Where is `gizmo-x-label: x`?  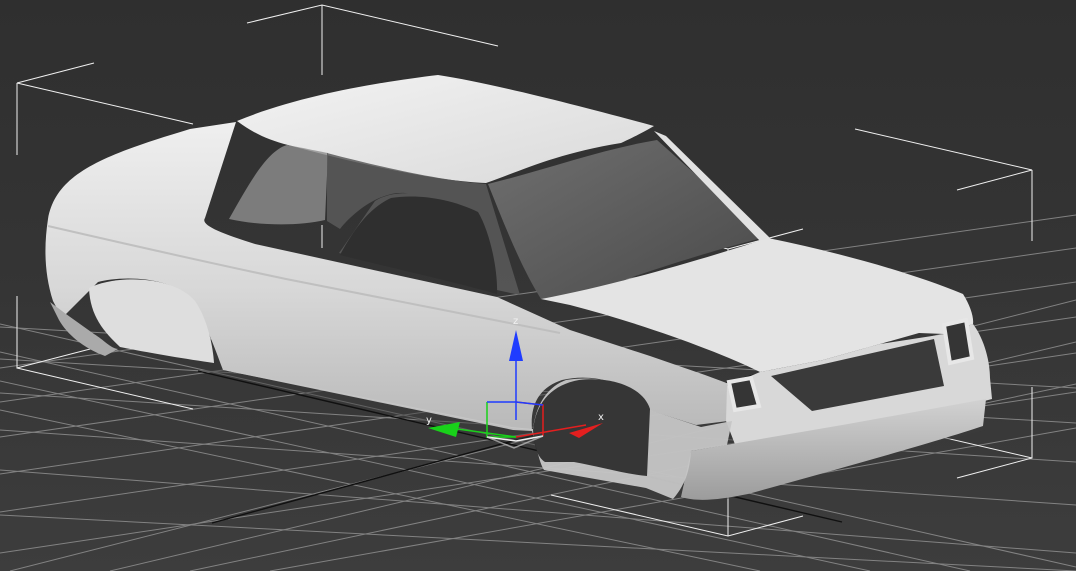
gizmo-x-label: x is located at coordinates (601, 417).